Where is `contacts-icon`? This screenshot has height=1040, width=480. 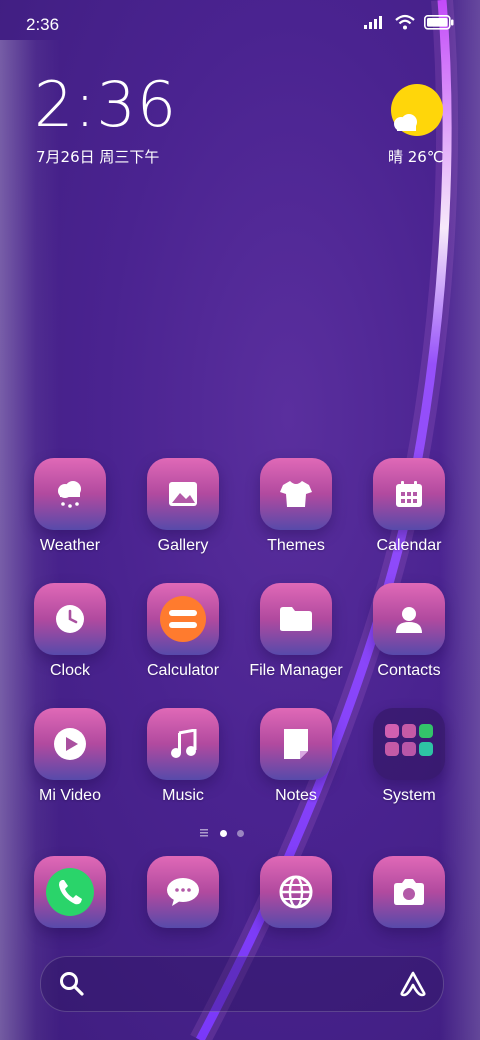 contacts-icon is located at coordinates (409, 619).